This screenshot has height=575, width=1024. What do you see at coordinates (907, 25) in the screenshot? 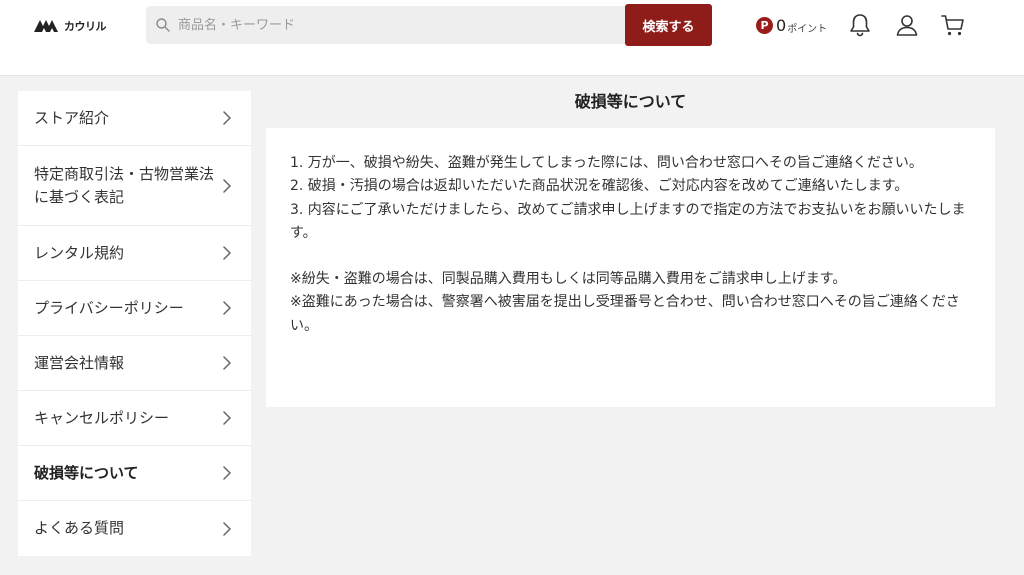
I see `user-account-icon` at bounding box center [907, 25].